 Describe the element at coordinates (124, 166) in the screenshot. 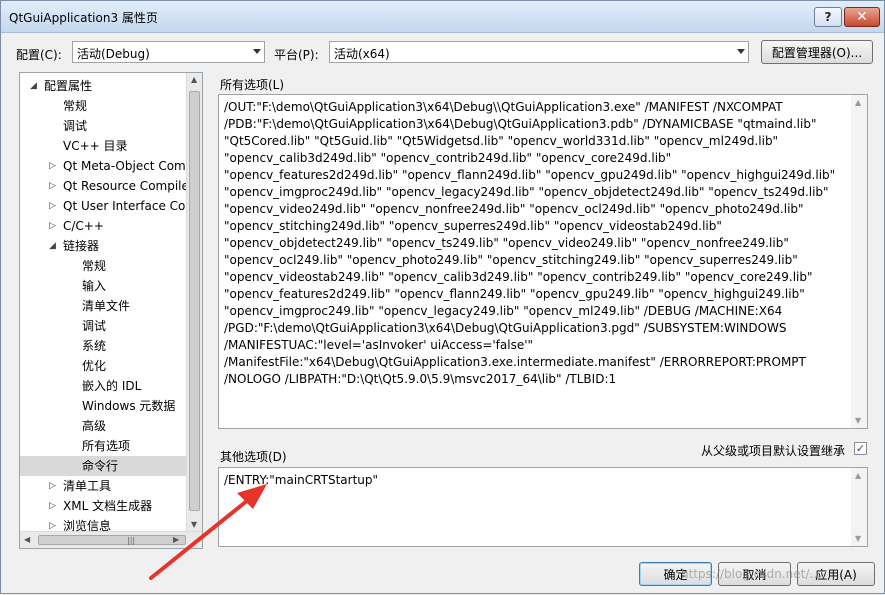

I see `tree-item-label: Qt Meta-Object Com` at that location.